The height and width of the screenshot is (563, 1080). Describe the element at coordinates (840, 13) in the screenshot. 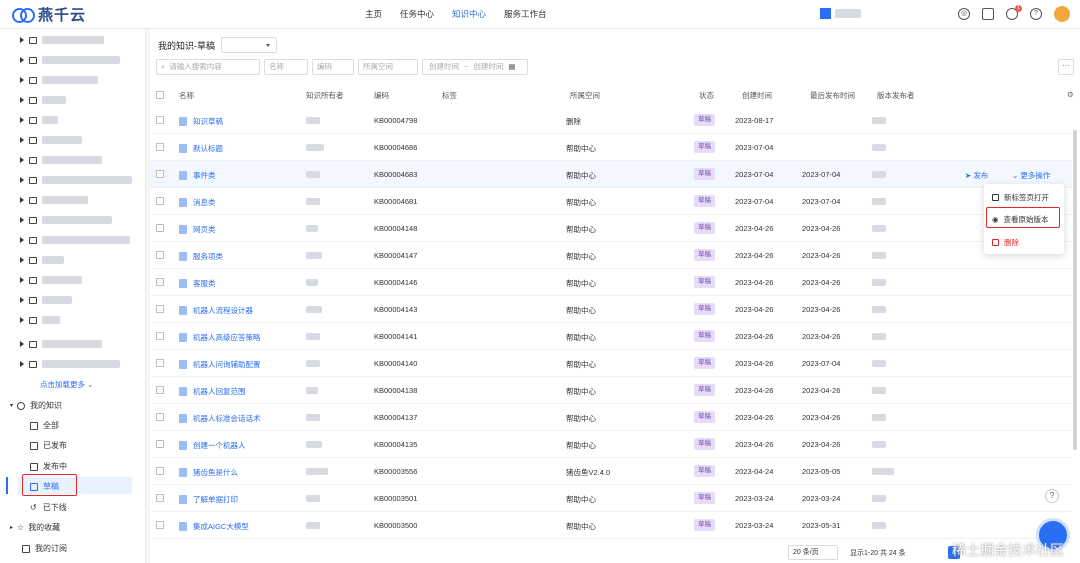

I see `org-switcher` at that location.